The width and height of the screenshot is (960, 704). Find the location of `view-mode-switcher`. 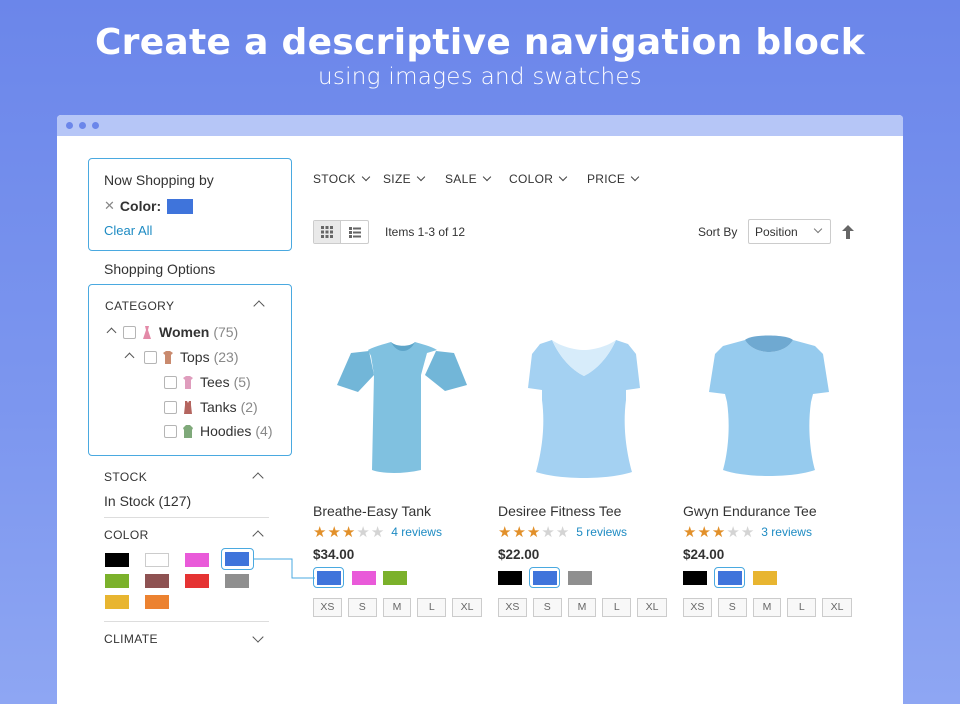

view-mode-switcher is located at coordinates (341, 232).